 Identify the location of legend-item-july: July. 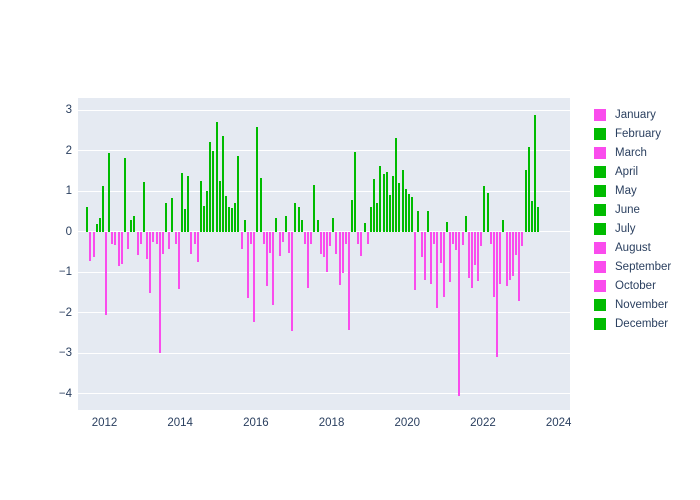
(646, 228).